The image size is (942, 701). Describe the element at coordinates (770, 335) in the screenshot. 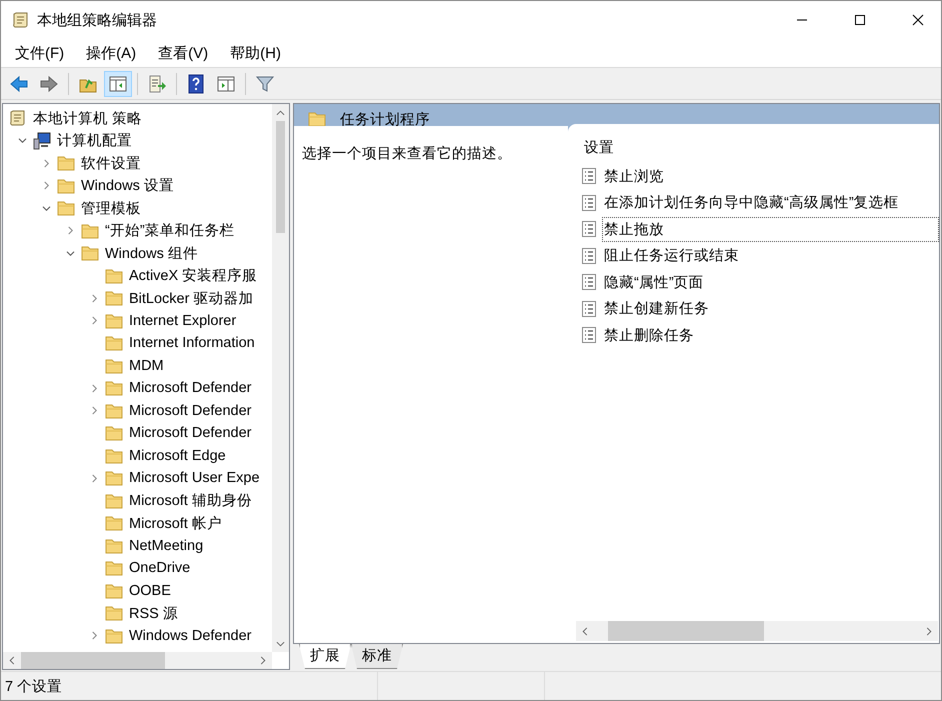

I see `setting-item: 禁止删除任务` at that location.